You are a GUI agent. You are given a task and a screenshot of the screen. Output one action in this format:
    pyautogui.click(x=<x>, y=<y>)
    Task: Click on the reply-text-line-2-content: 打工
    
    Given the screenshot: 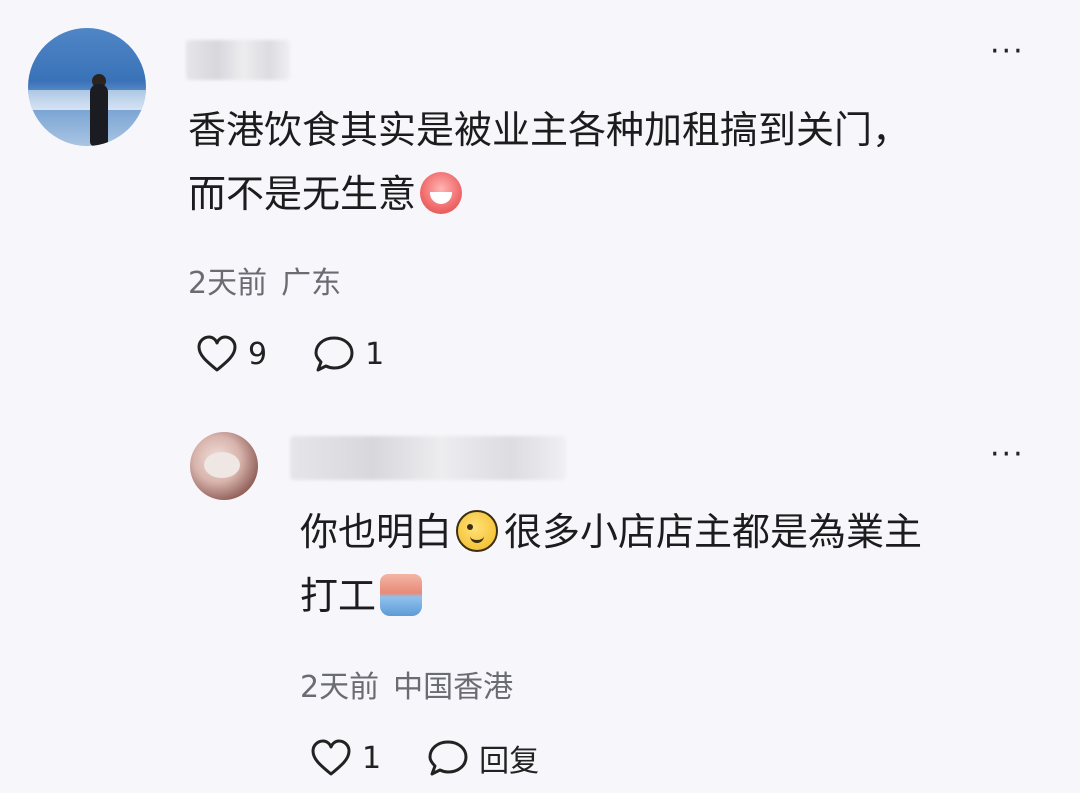 What is the action you would take?
    pyautogui.click(x=338, y=596)
    